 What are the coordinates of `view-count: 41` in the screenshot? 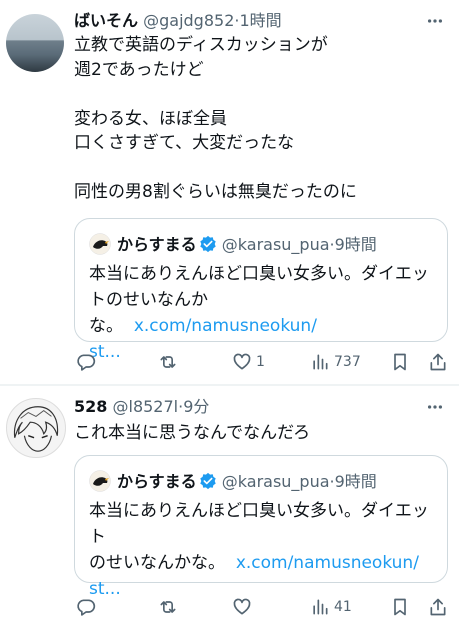 It's located at (343, 607).